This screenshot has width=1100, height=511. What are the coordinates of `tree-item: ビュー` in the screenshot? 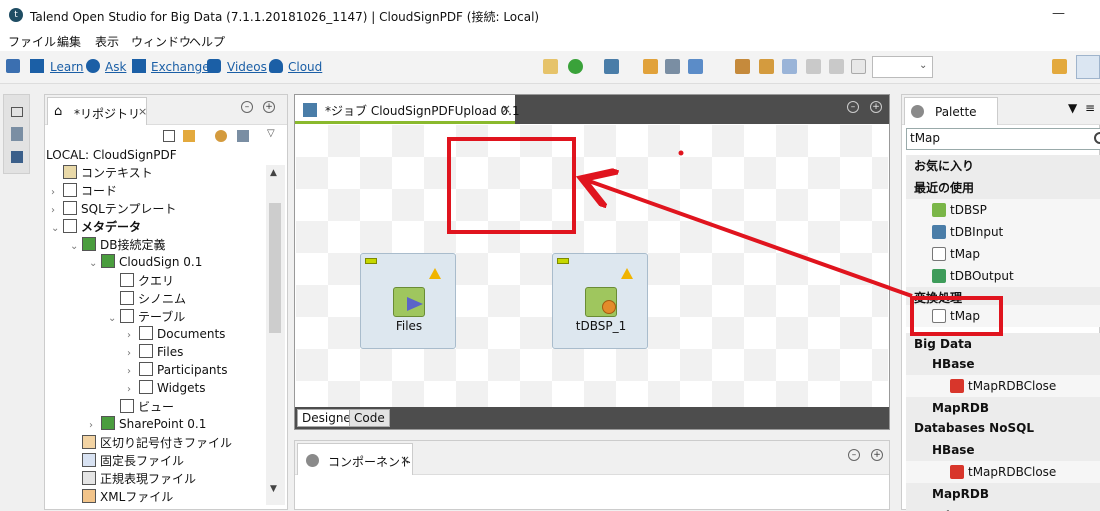 It's located at (141, 407).